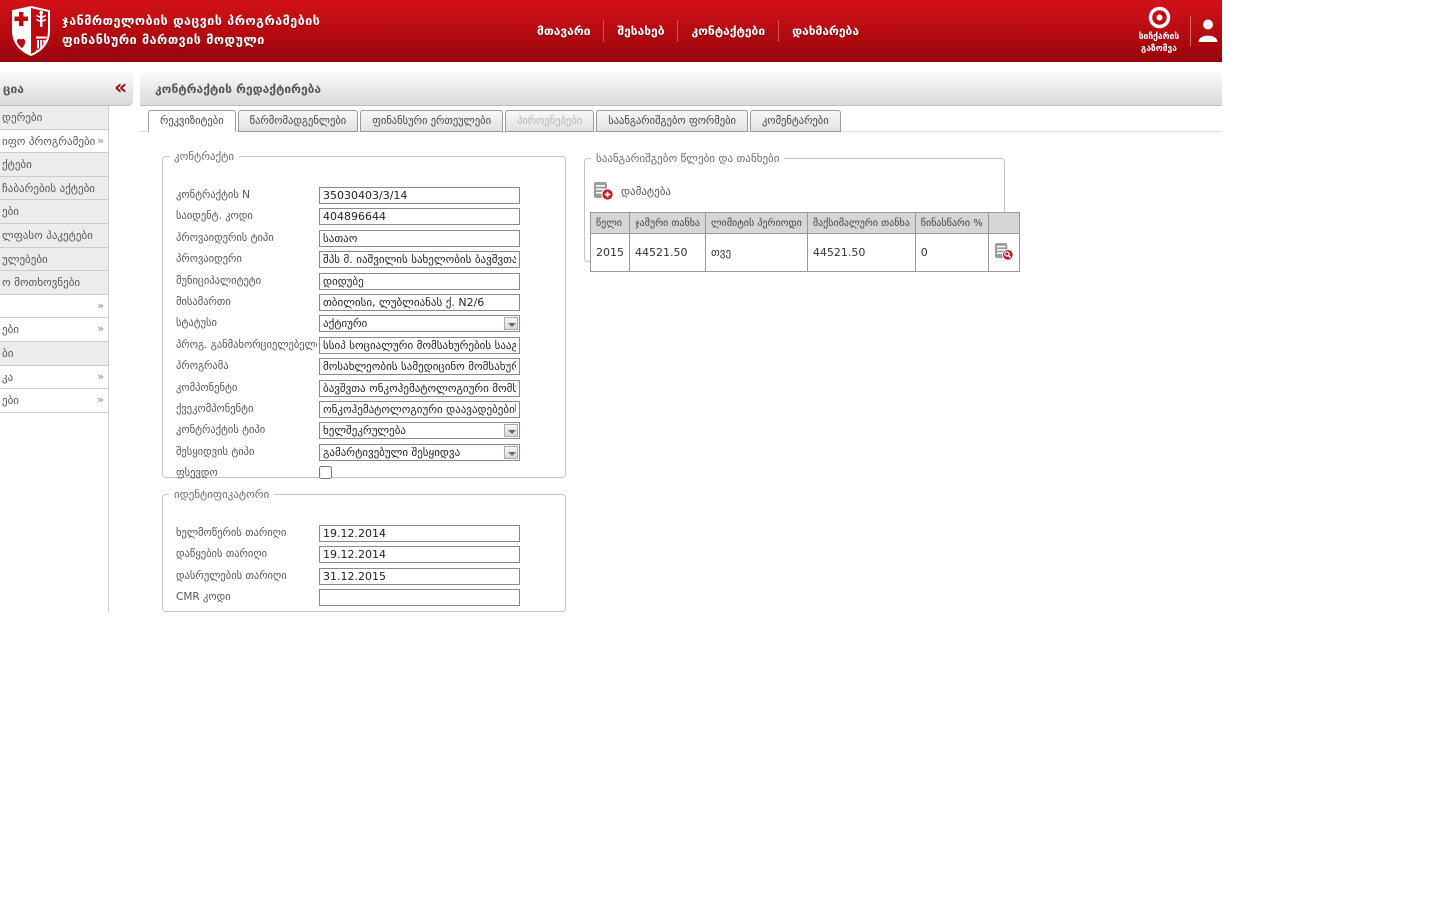  Describe the element at coordinates (298, 121) in the screenshot. I see `tab-1: წარმომადგენლები` at that location.